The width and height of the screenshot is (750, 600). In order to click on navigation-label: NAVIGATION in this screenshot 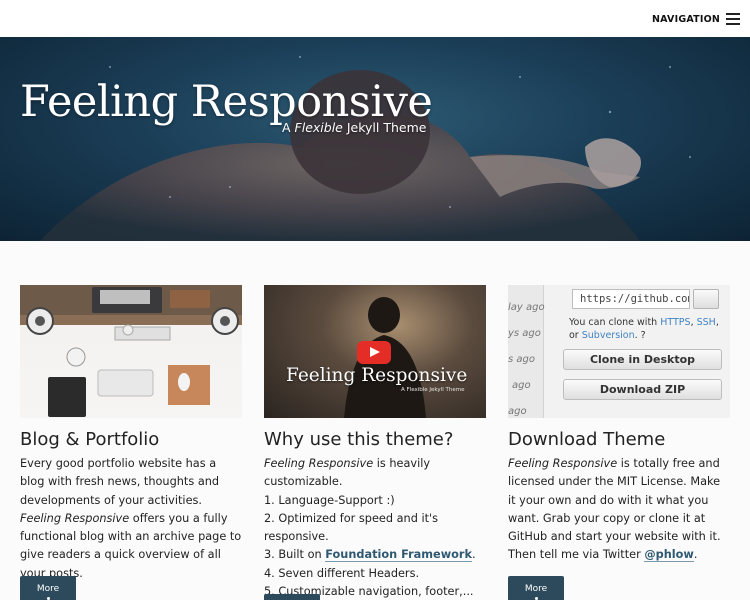, I will do `click(686, 19)`.